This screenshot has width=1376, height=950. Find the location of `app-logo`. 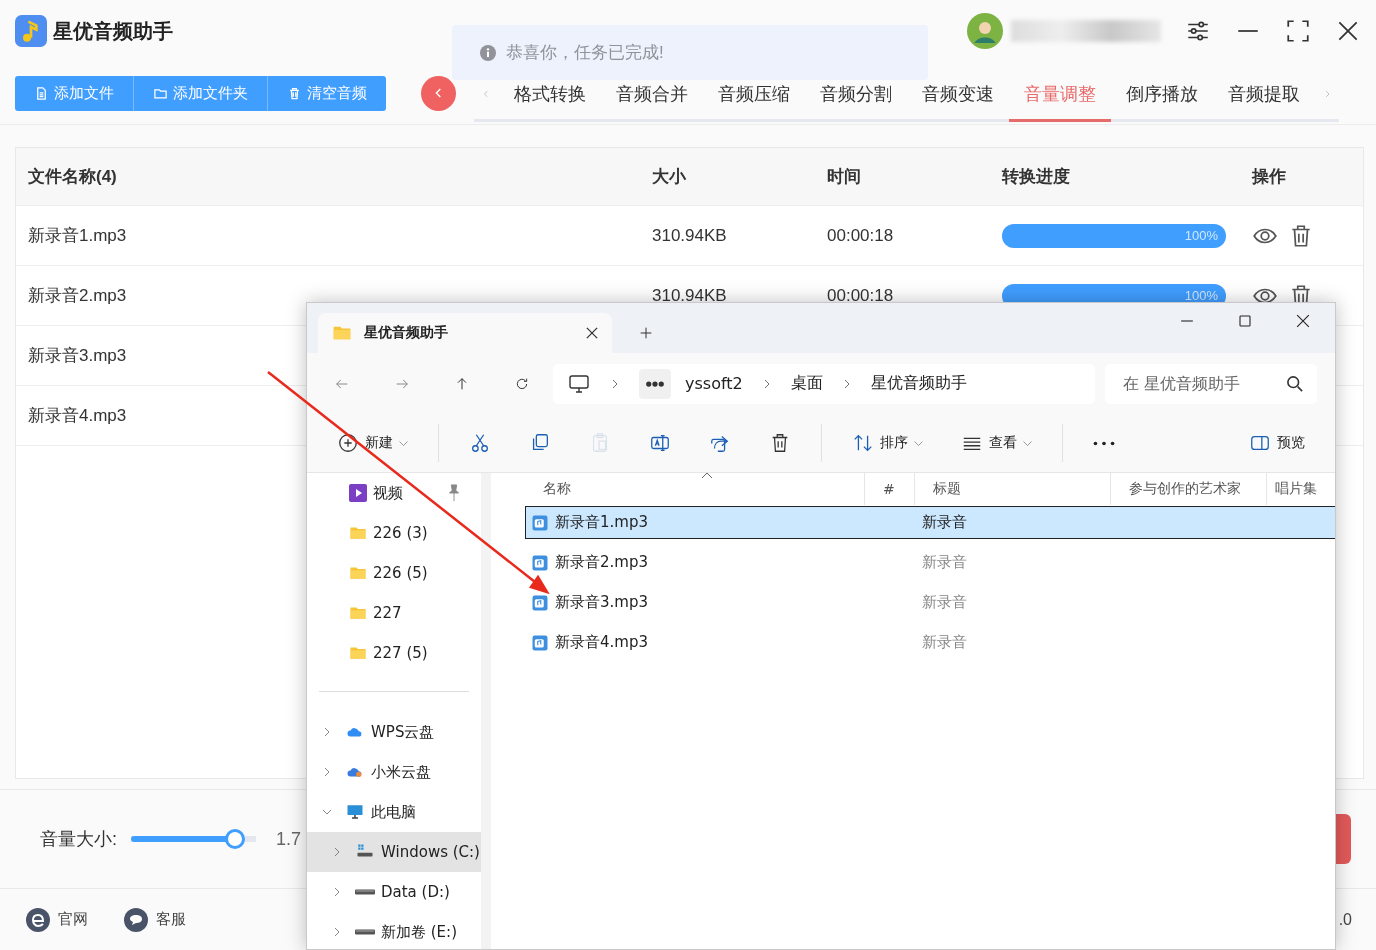

app-logo is located at coordinates (31, 31).